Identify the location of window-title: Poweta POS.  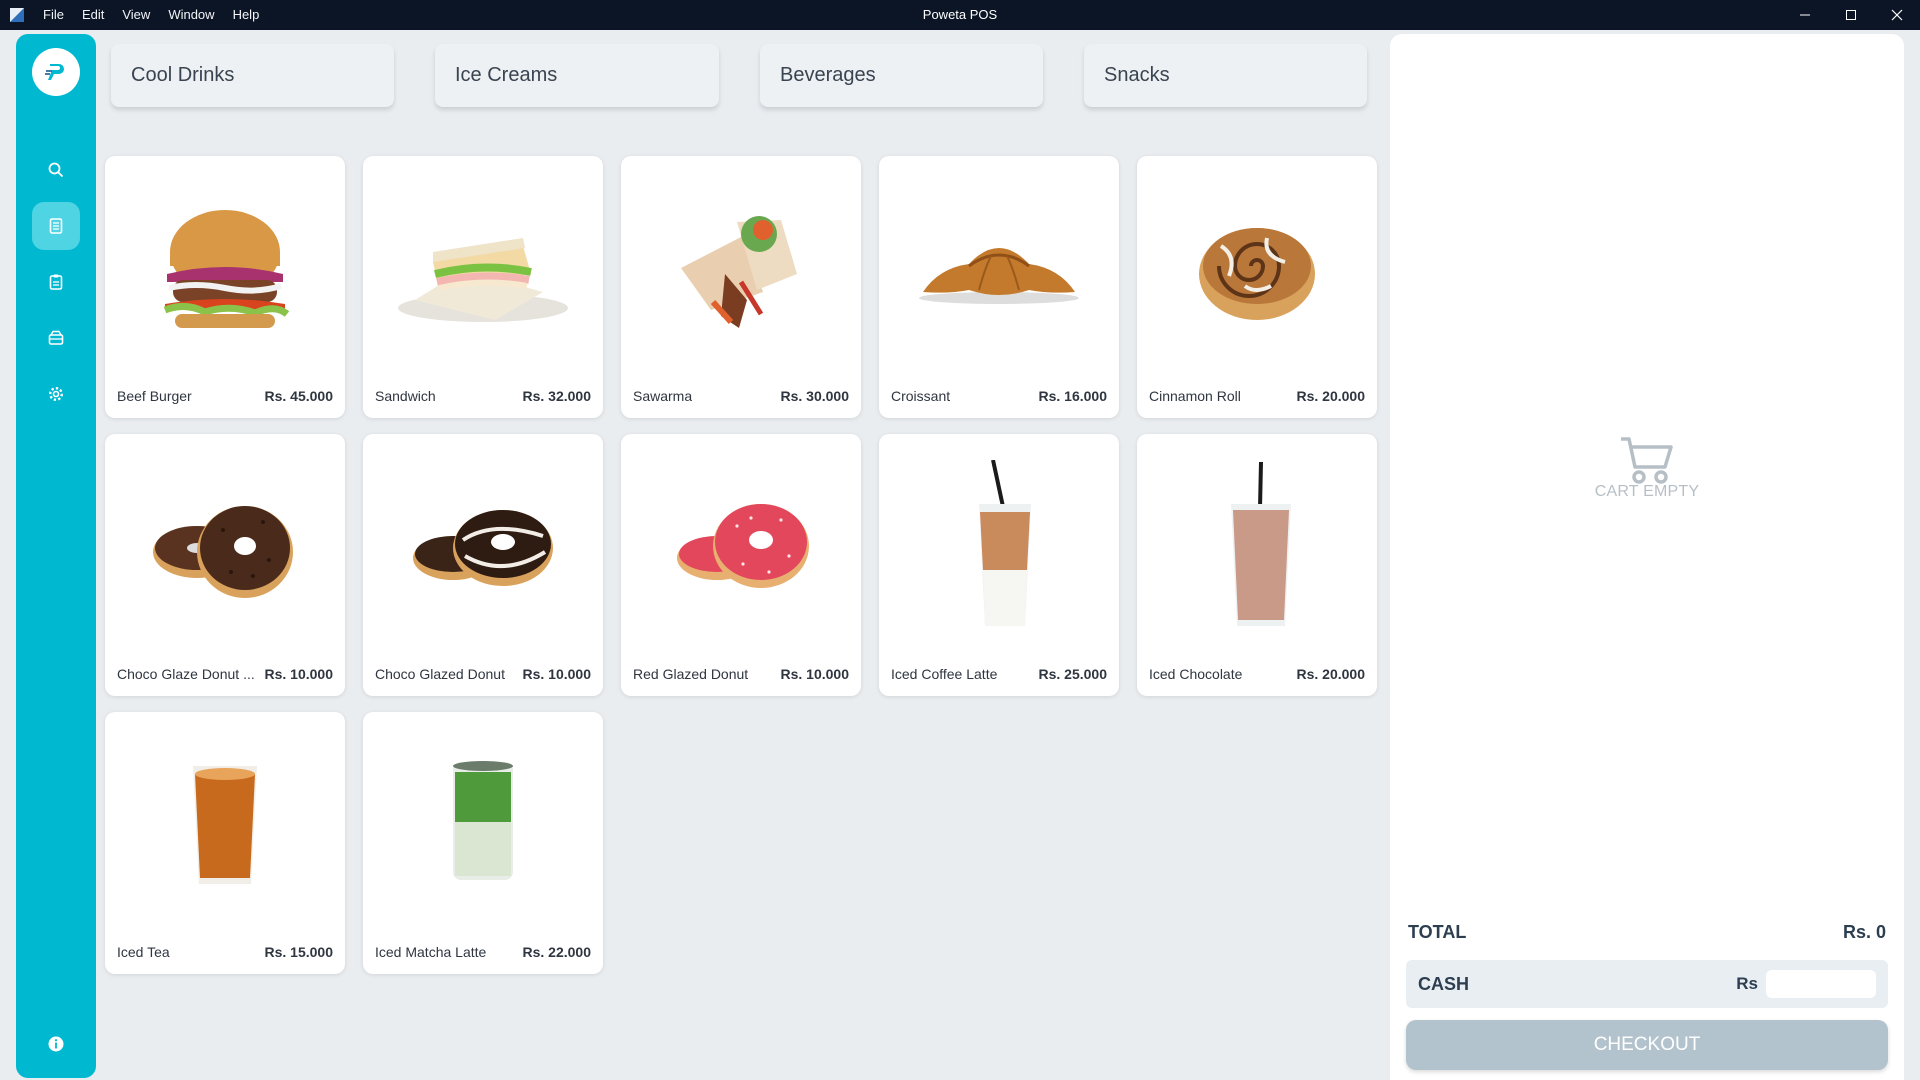
(960, 14).